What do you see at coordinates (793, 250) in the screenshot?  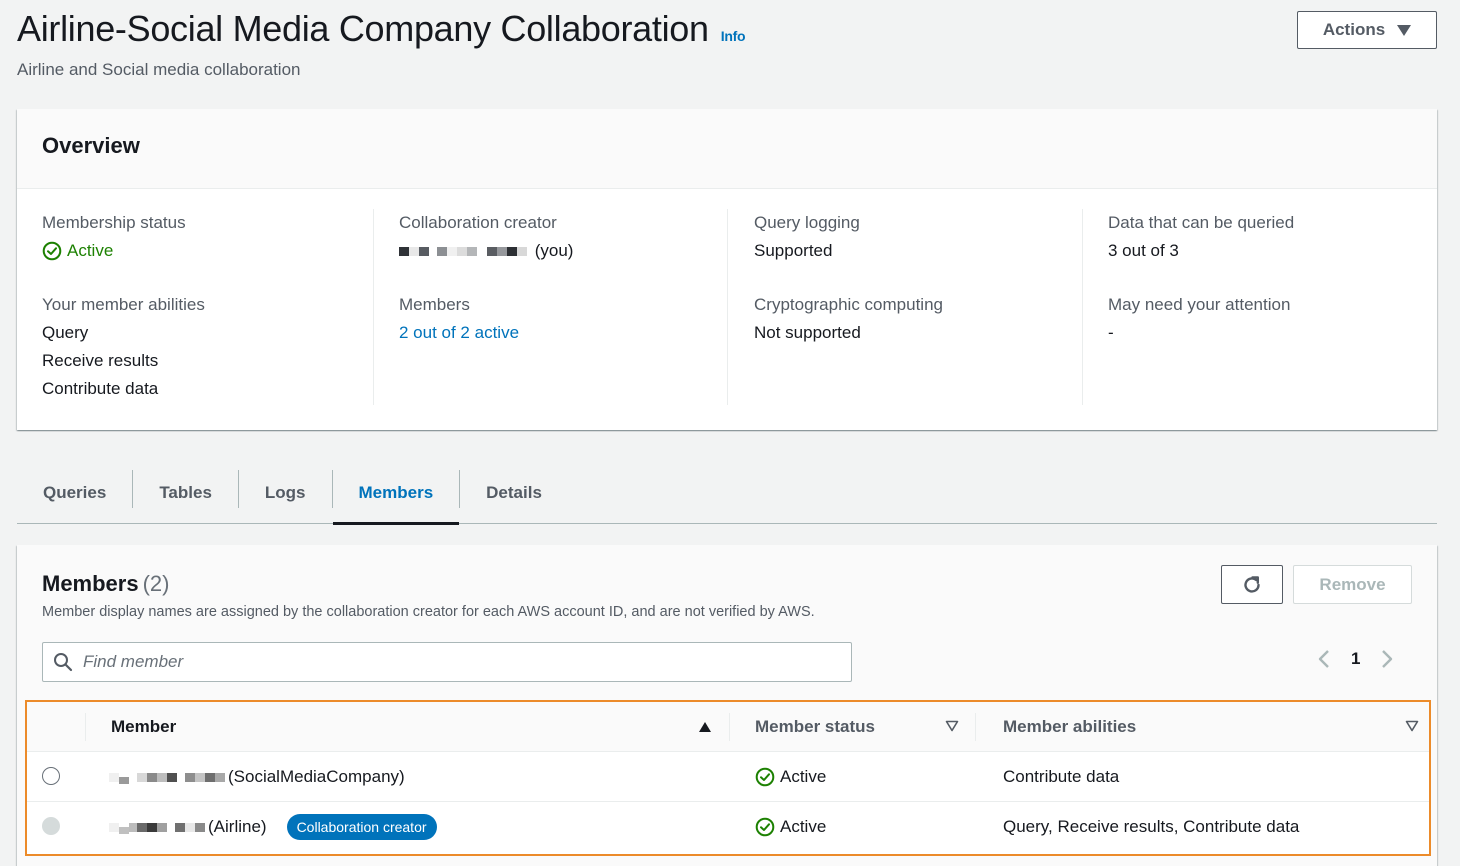 I see `query-logging-value: Supported` at bounding box center [793, 250].